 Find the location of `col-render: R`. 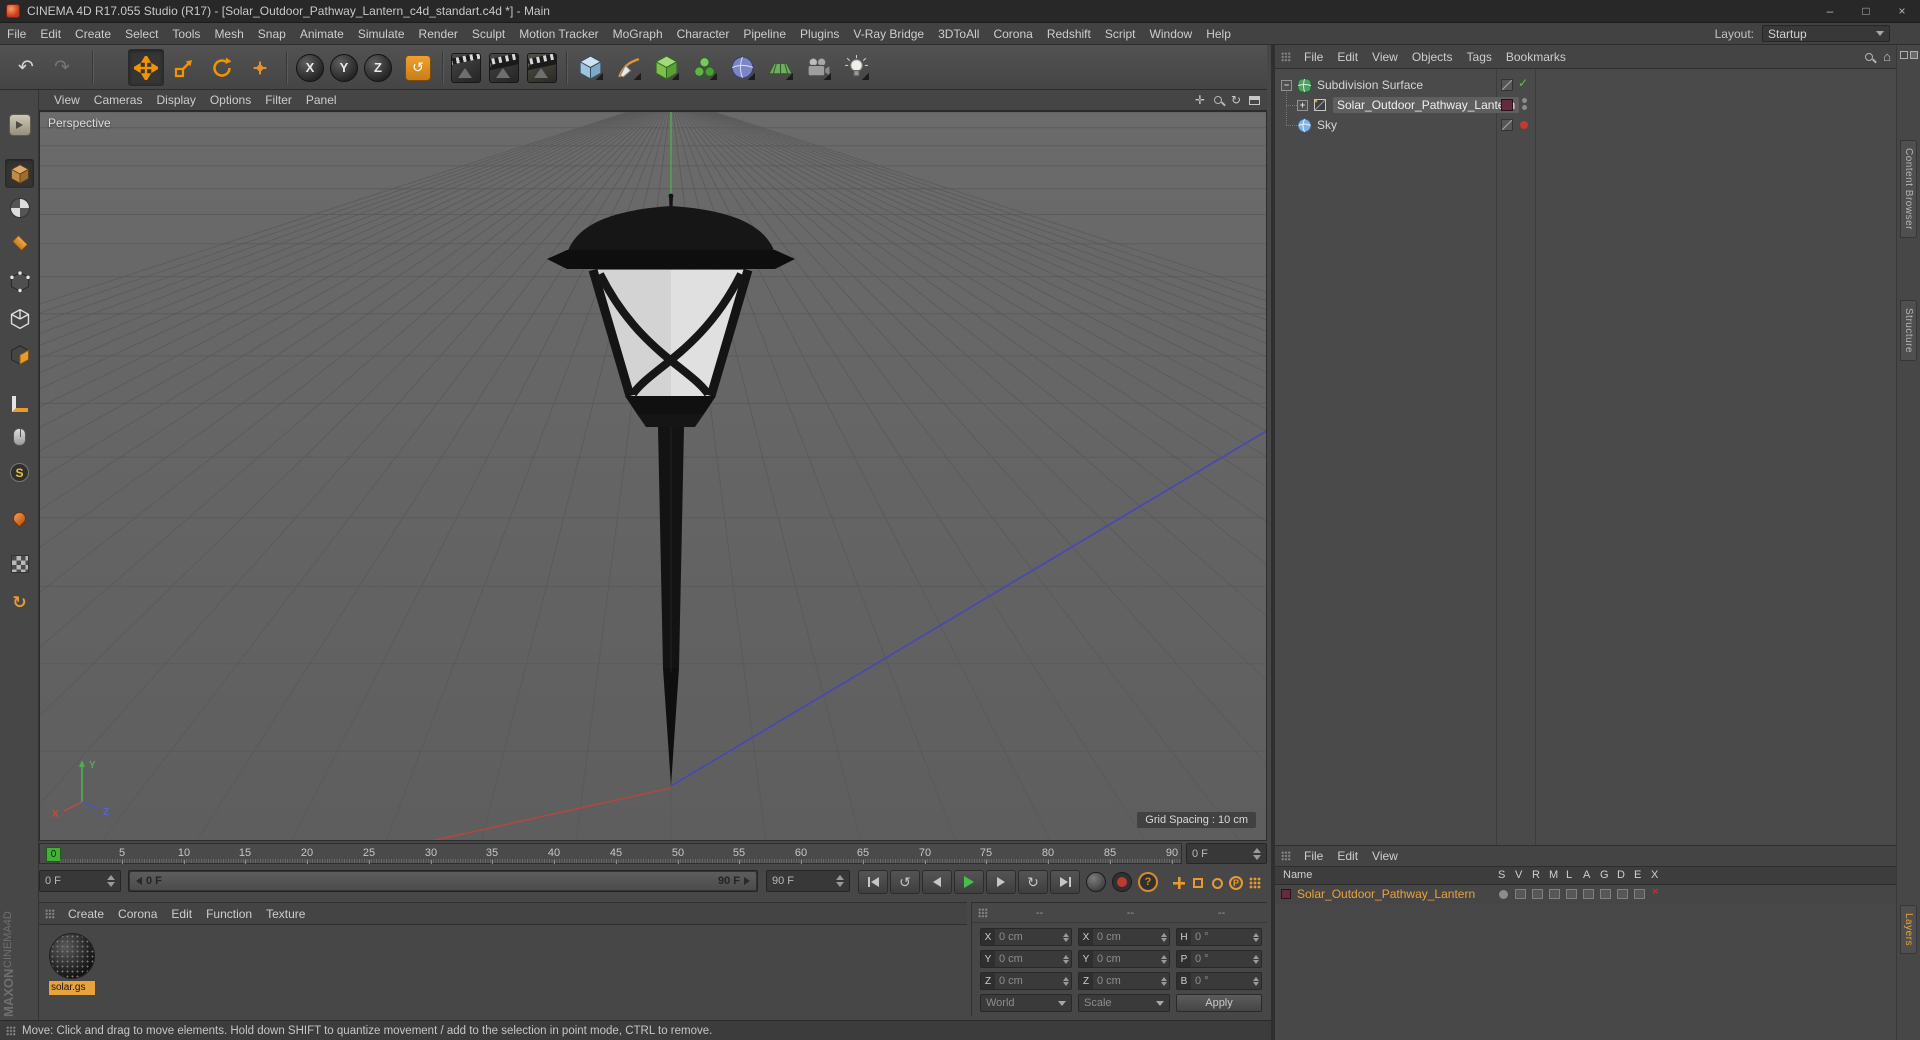

col-render: R is located at coordinates (1536, 875).